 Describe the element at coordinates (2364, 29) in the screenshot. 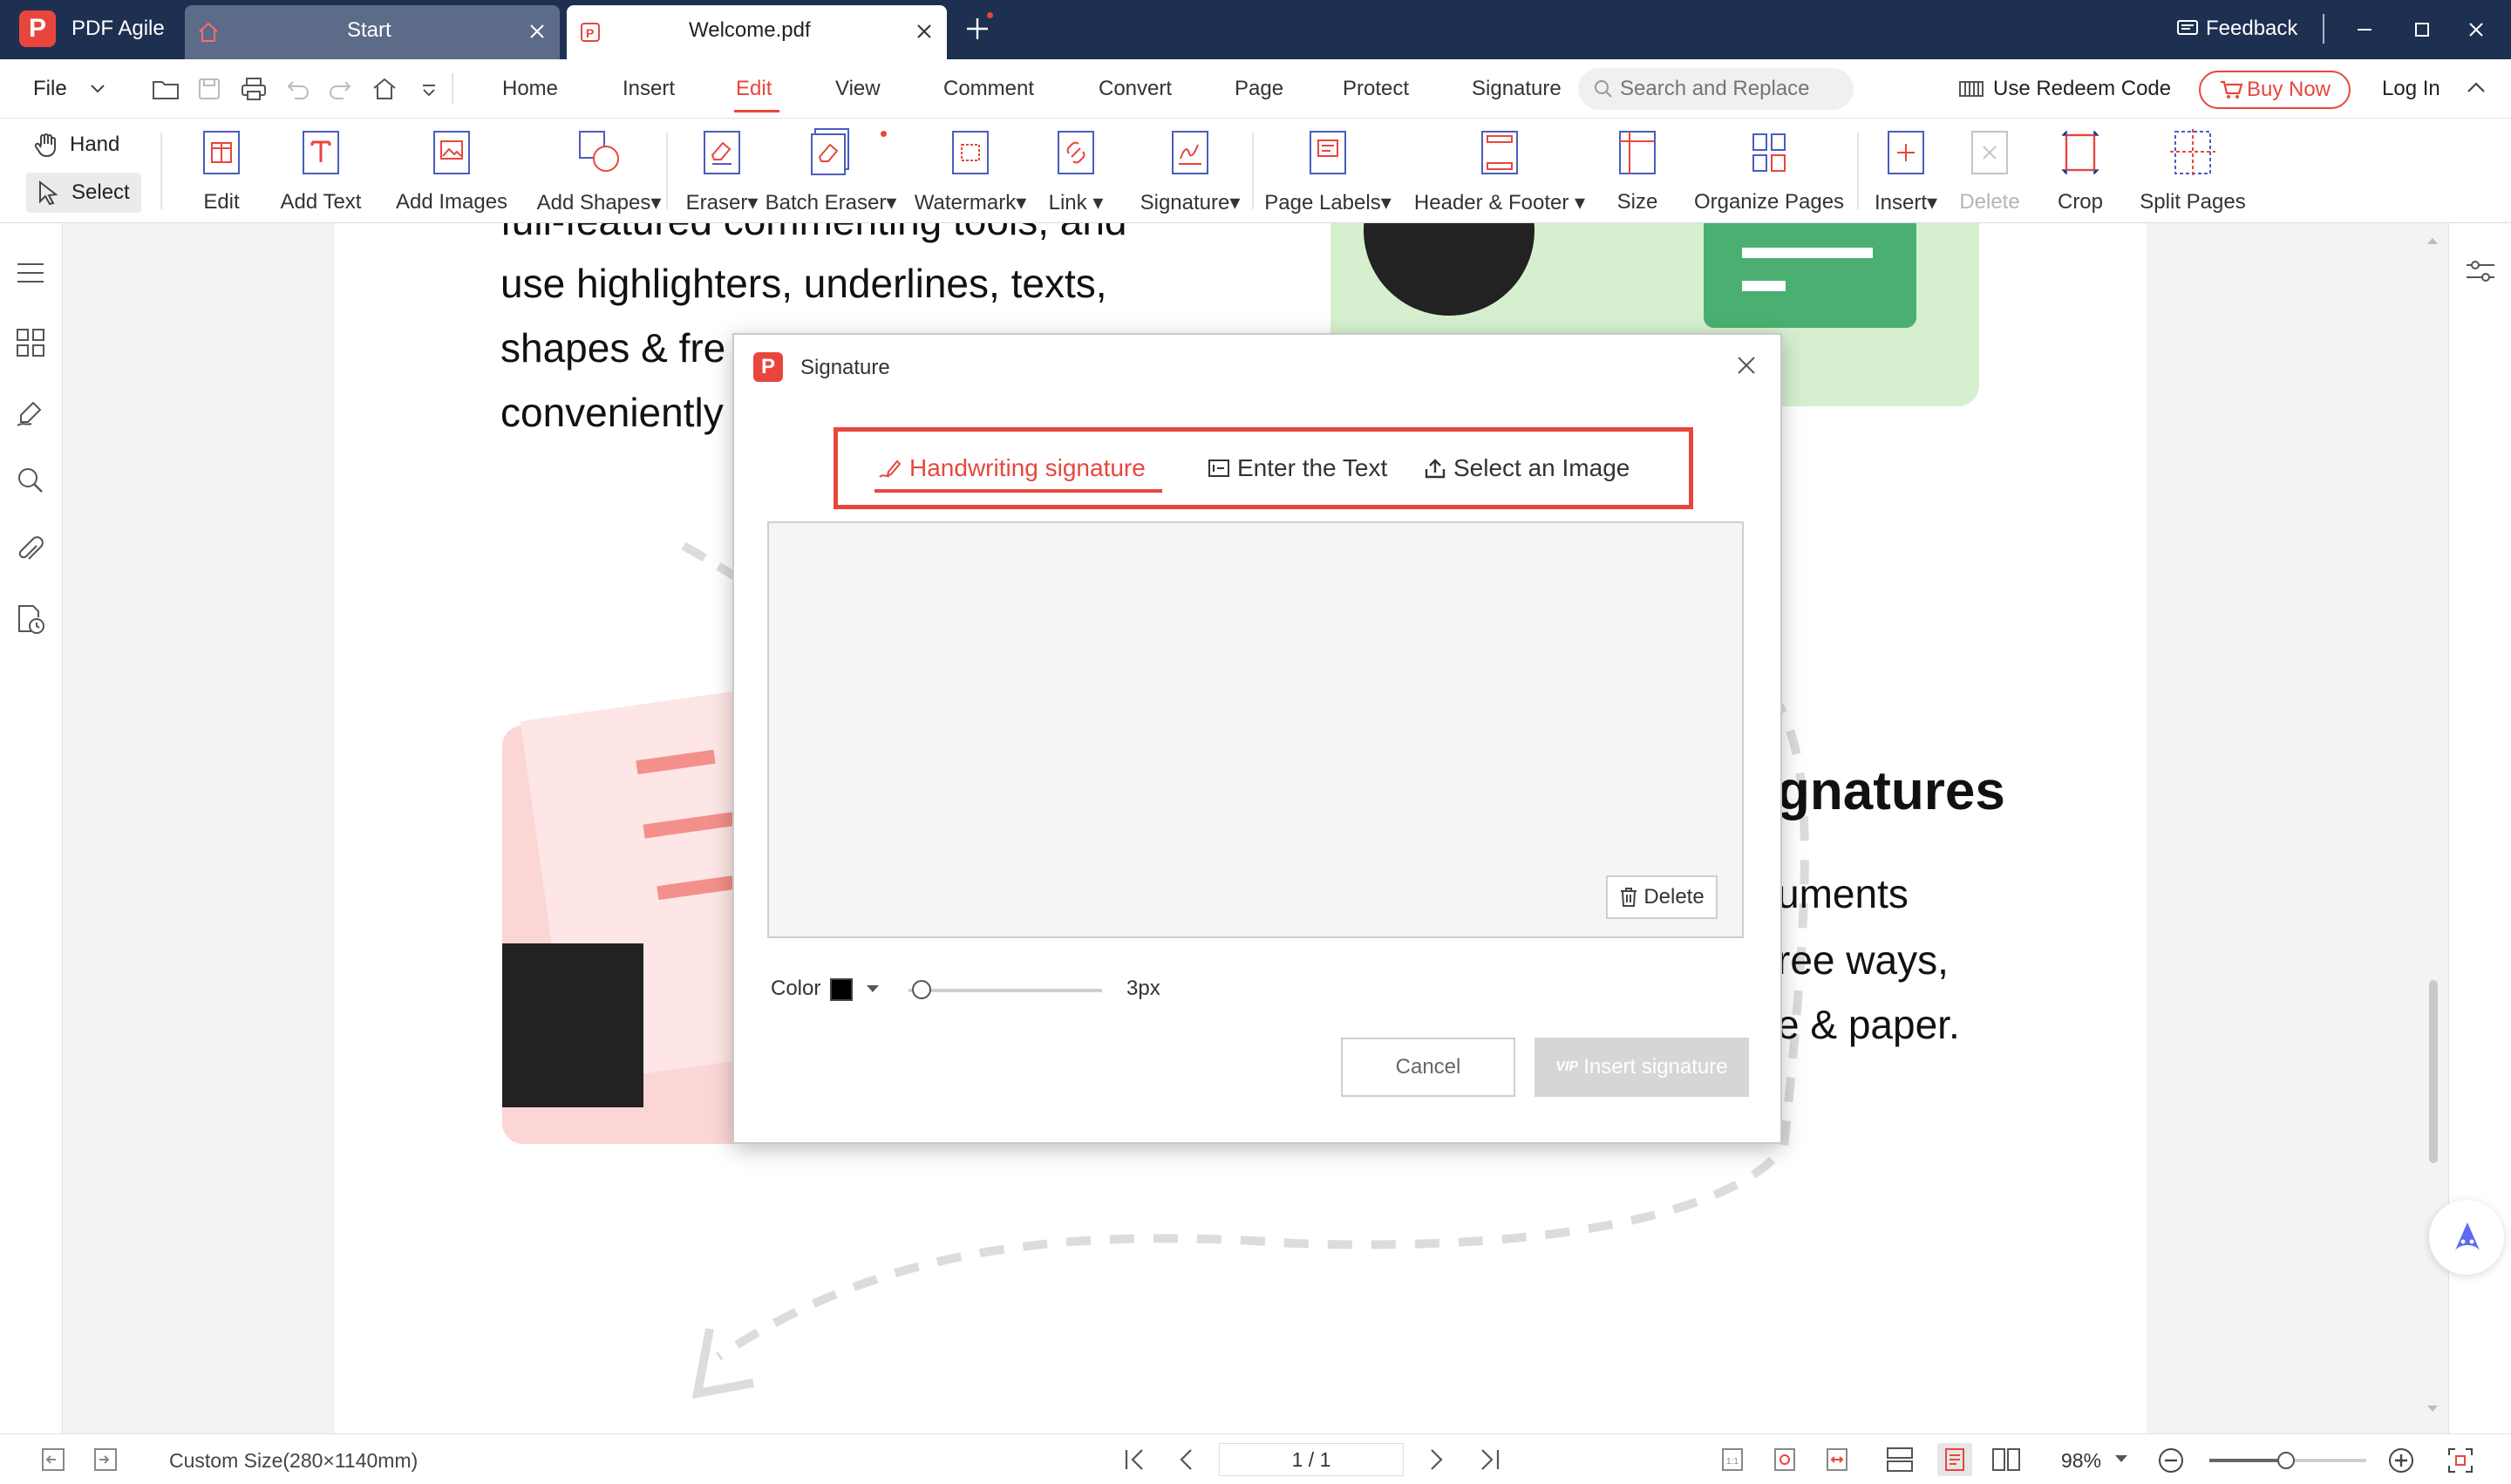

I see `minimize-icon` at that location.